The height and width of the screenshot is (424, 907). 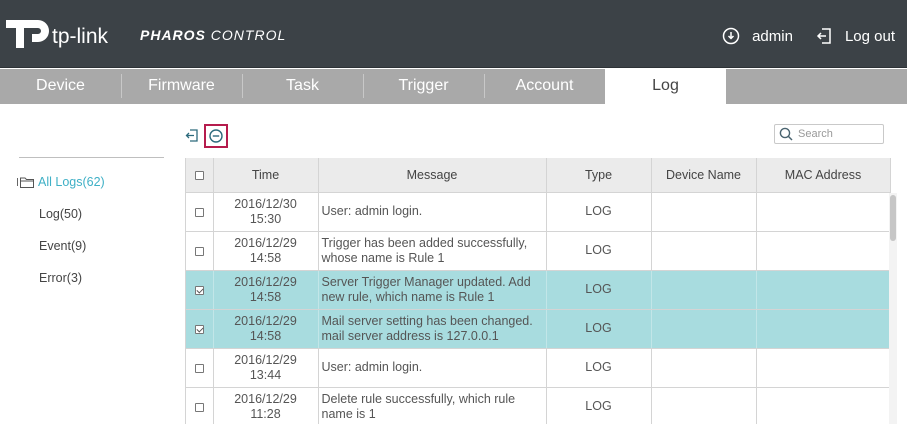 I want to click on user-menu: admin, so click(x=757, y=36).